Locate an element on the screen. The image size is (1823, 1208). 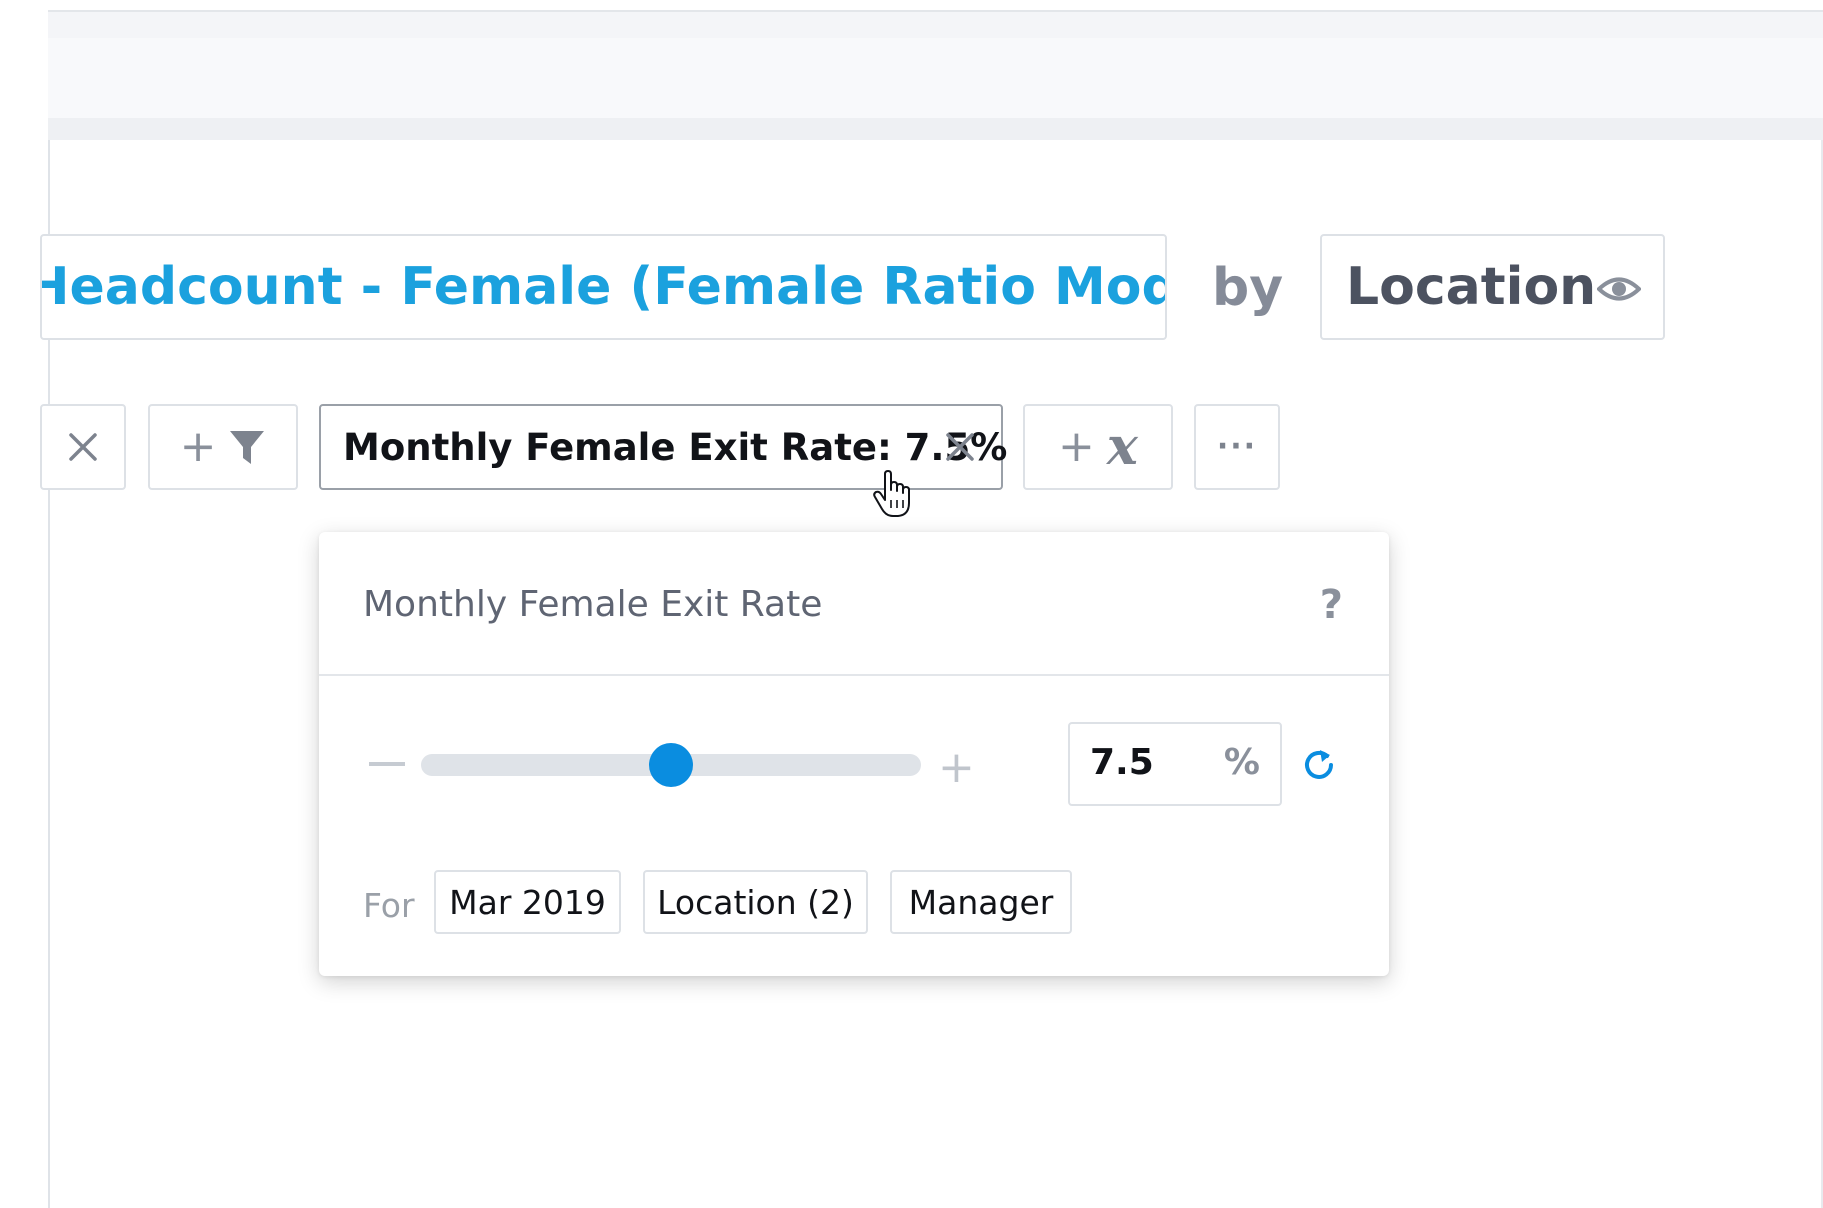
metric-title: Headcount - Female (Female Ratio Model) is located at coordinates (603, 287).